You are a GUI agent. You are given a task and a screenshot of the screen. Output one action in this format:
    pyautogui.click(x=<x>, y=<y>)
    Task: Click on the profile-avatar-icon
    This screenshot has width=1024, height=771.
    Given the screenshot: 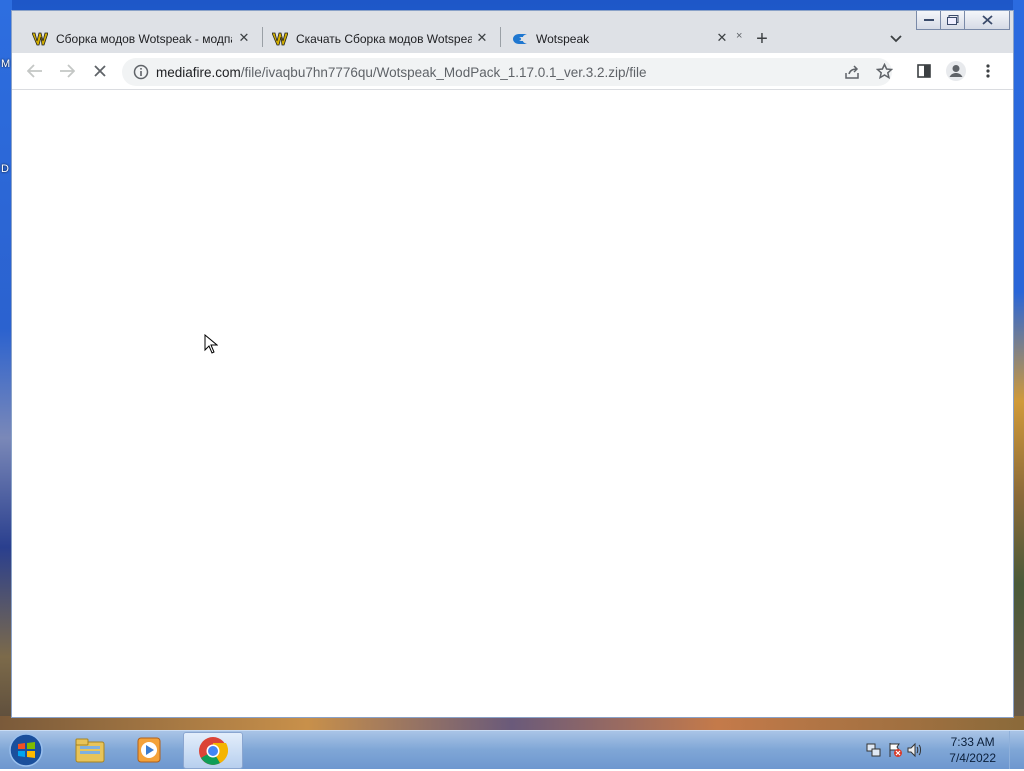 What is the action you would take?
    pyautogui.click(x=956, y=71)
    